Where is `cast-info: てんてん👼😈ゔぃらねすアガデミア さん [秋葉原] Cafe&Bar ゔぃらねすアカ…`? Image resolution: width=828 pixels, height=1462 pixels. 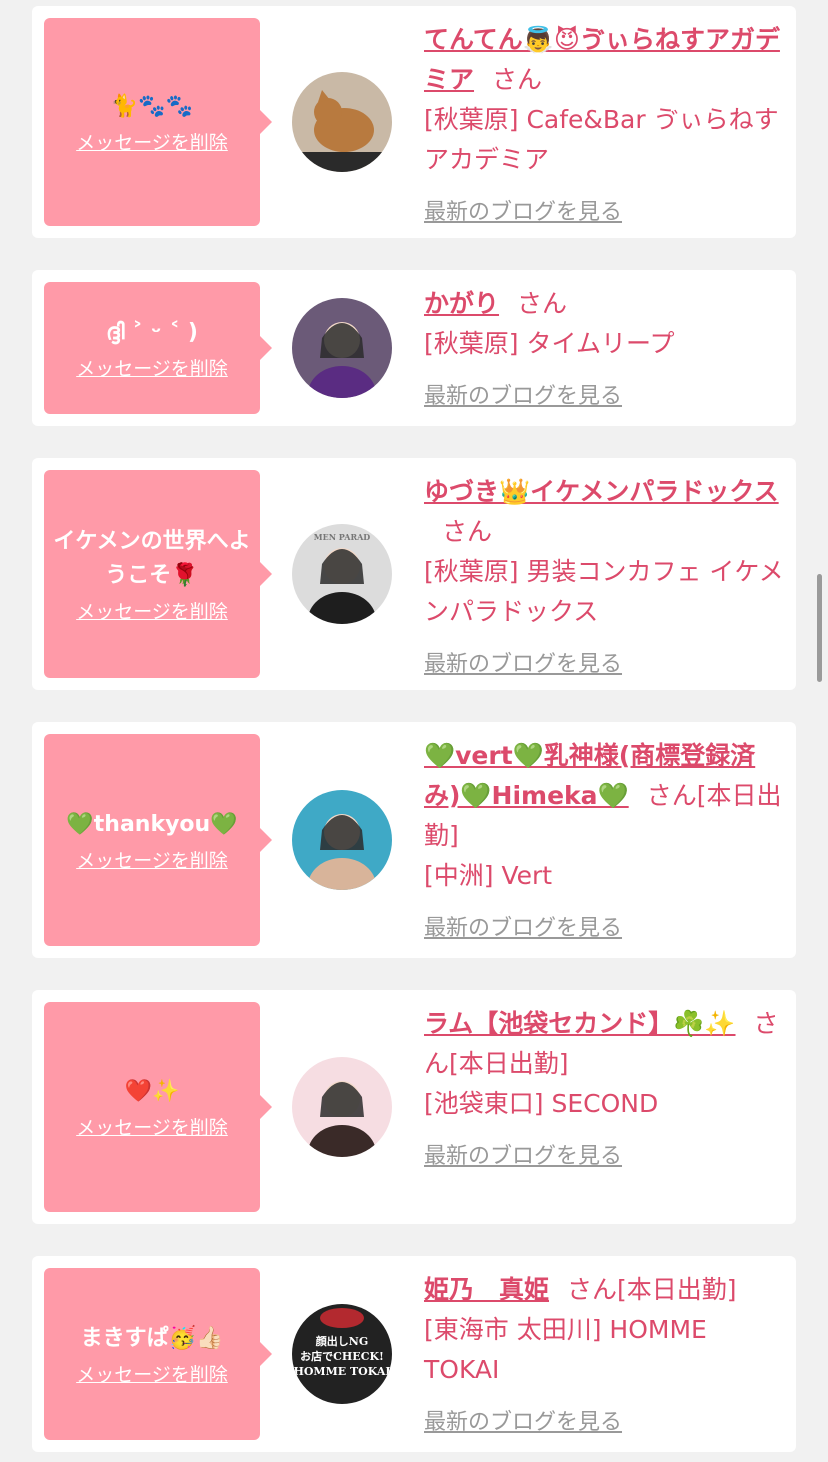 cast-info: てんてん👼😈ゔぃらねすアガデミア さん [秋葉原] Cafe&Bar ゔぃらねすアカ… is located at coordinates (604, 123).